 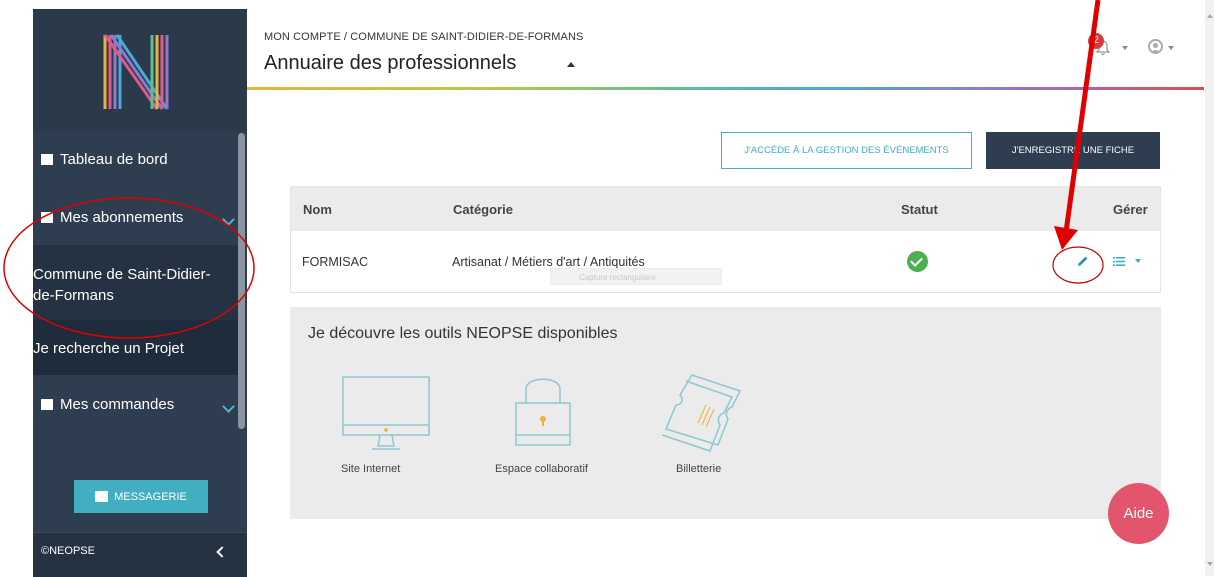 I want to click on chat-icon, so click(x=102, y=496).